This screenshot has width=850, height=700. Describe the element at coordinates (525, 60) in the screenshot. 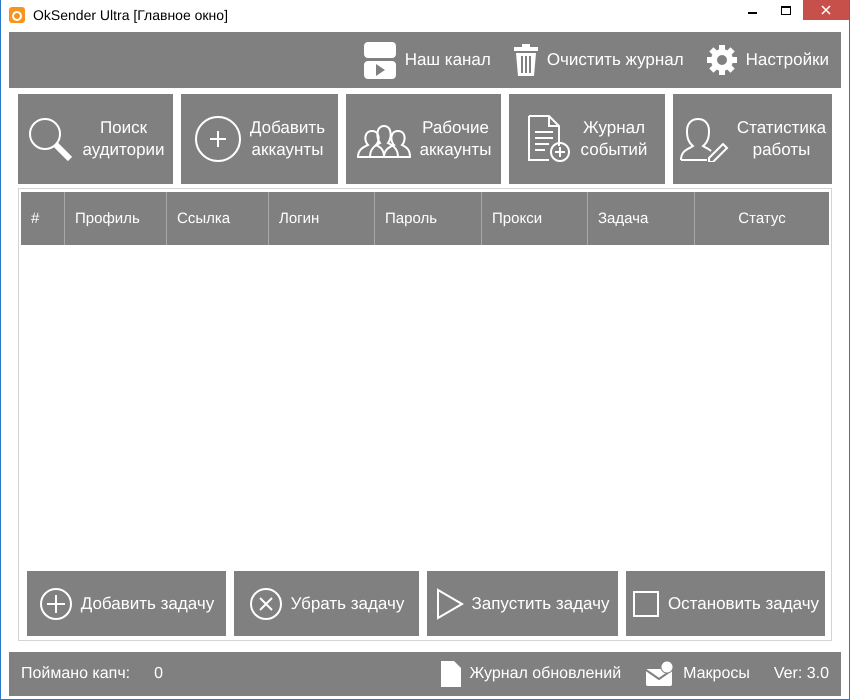

I see `trash-icon` at that location.